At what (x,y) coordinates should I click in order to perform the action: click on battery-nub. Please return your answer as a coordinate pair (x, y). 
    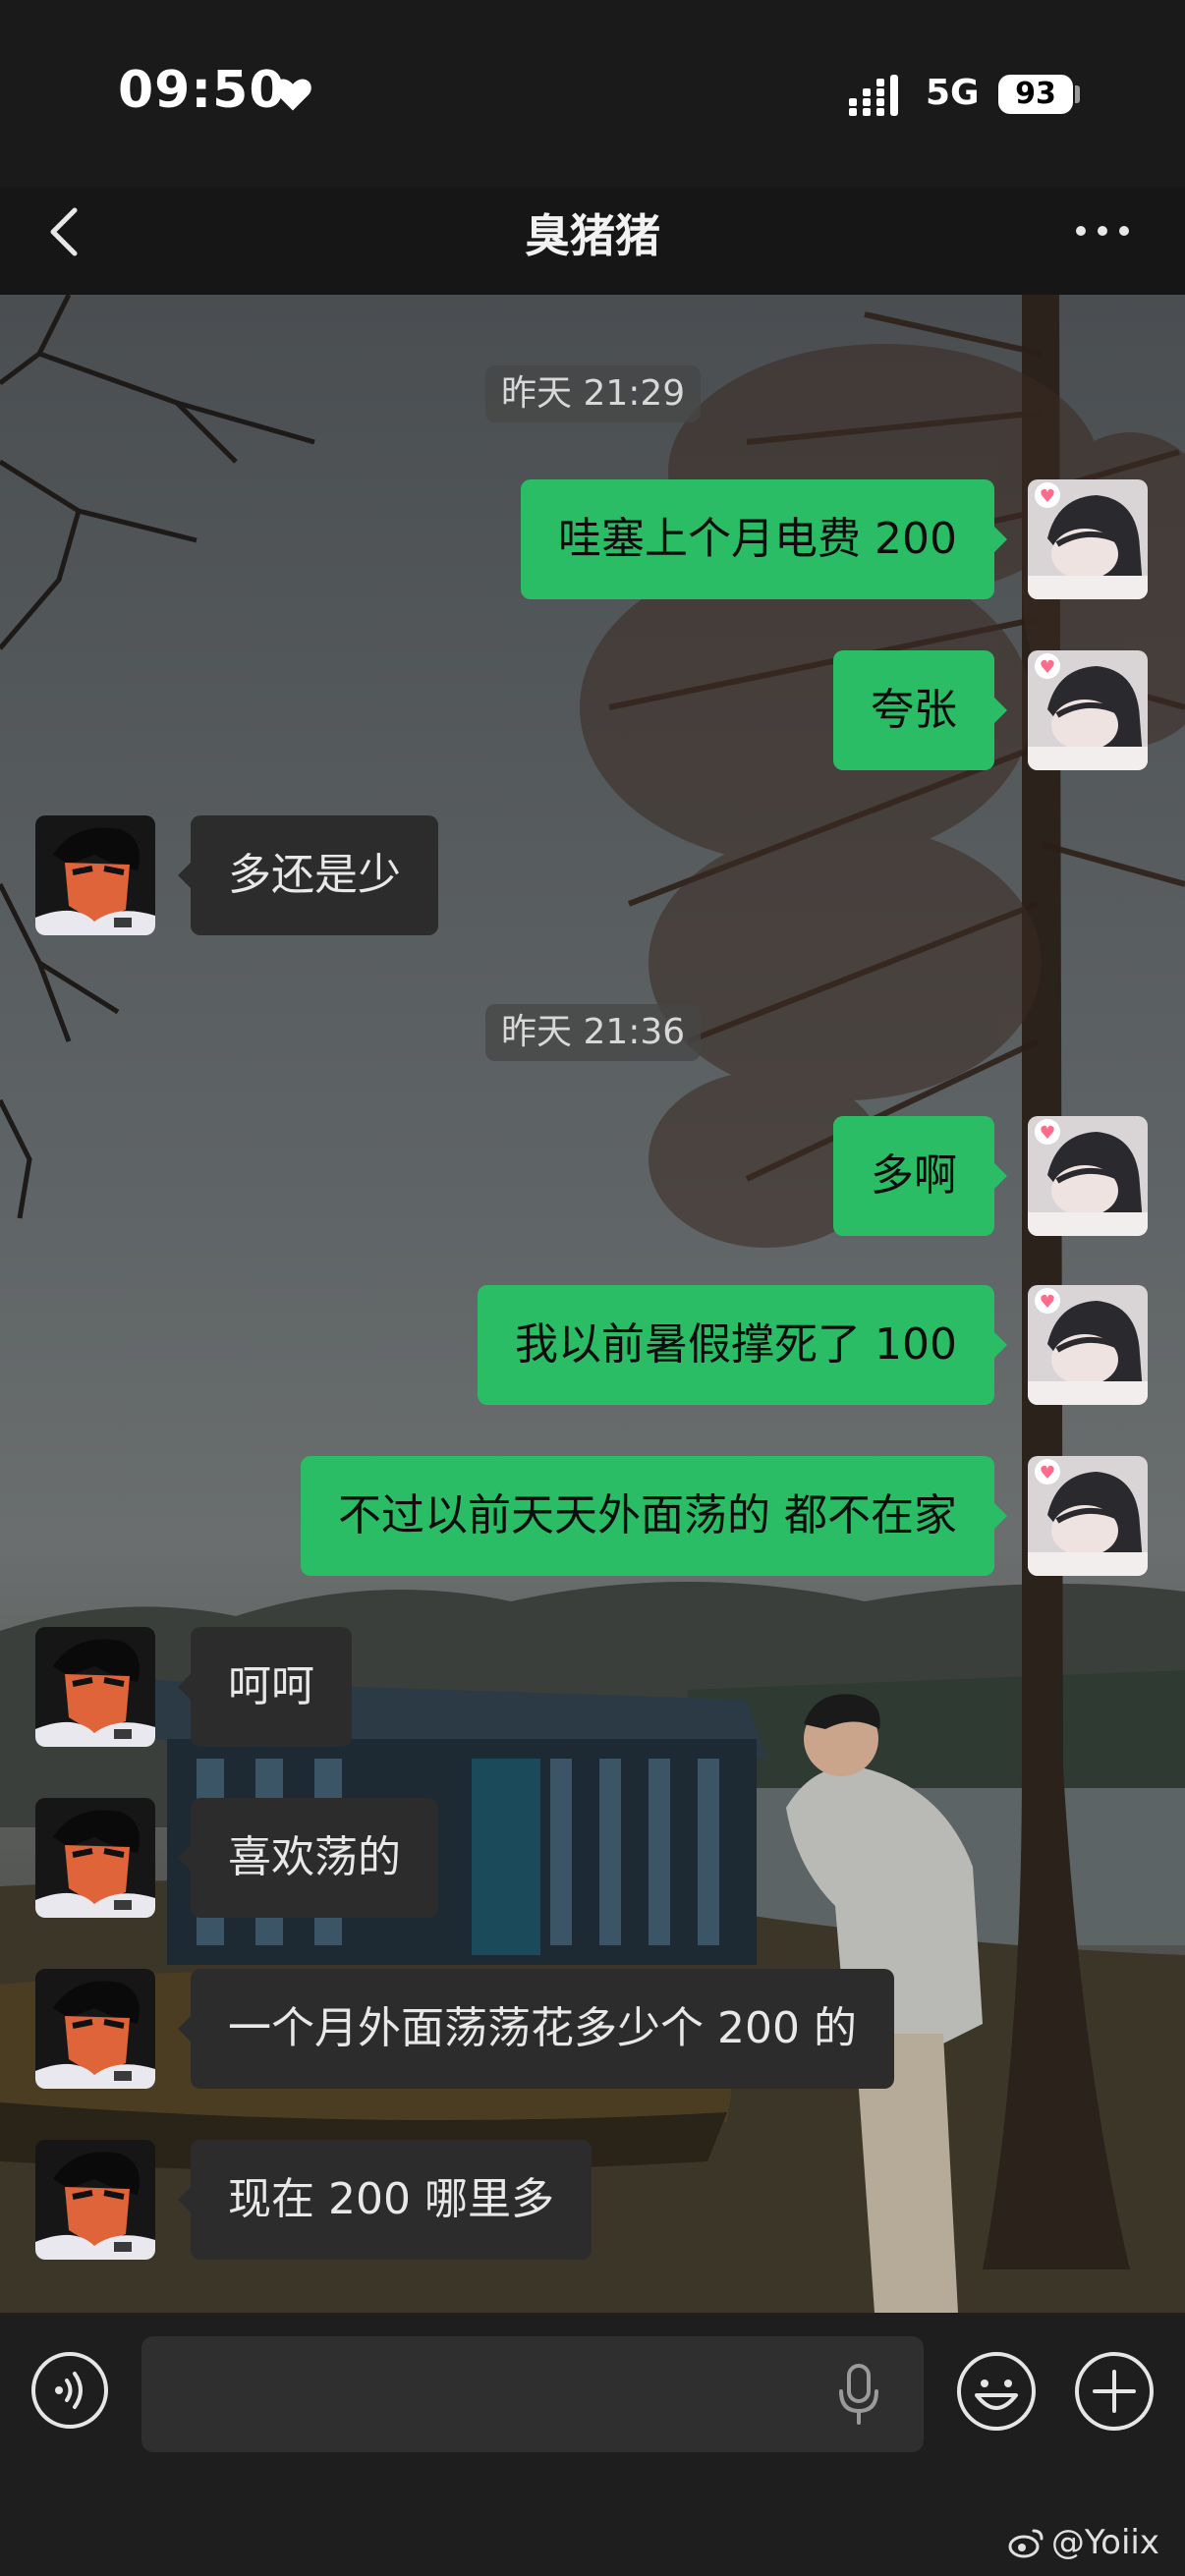
    Looking at the image, I should click on (1077, 94).